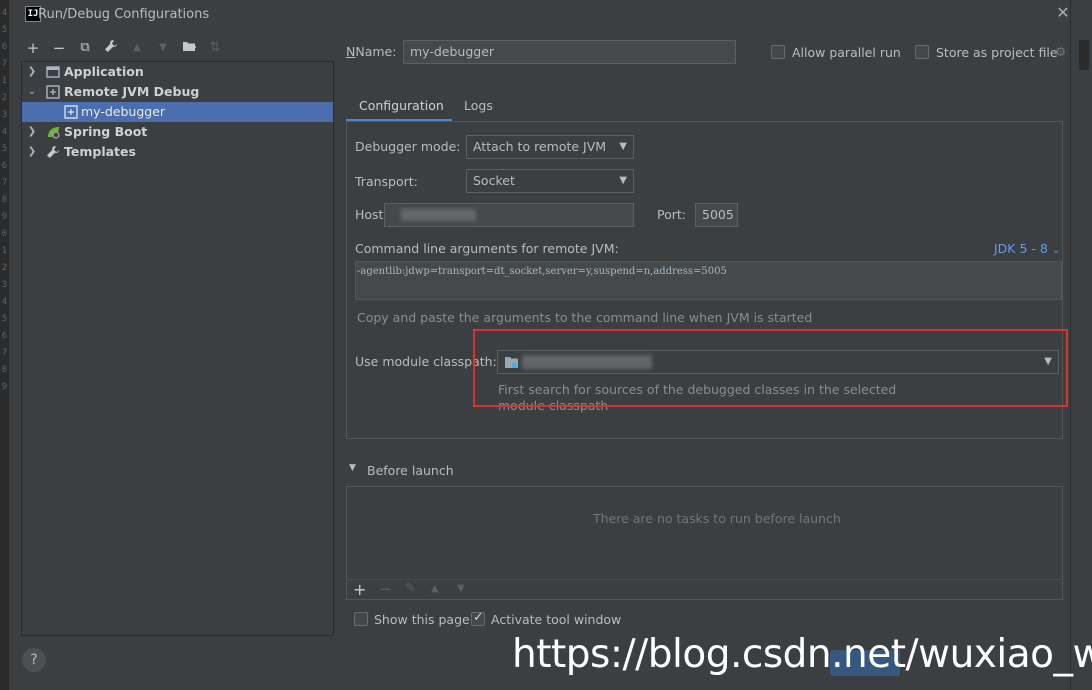 Image resolution: width=1092 pixels, height=690 pixels. I want to click on tab-configuration: Configuration, so click(399, 107).